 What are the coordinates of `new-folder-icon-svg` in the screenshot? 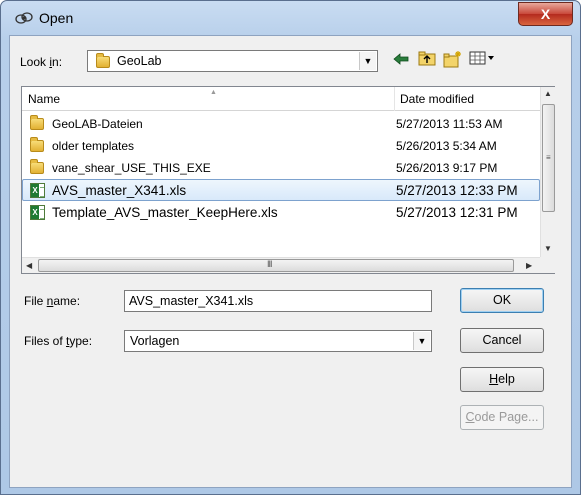 It's located at (452, 59).